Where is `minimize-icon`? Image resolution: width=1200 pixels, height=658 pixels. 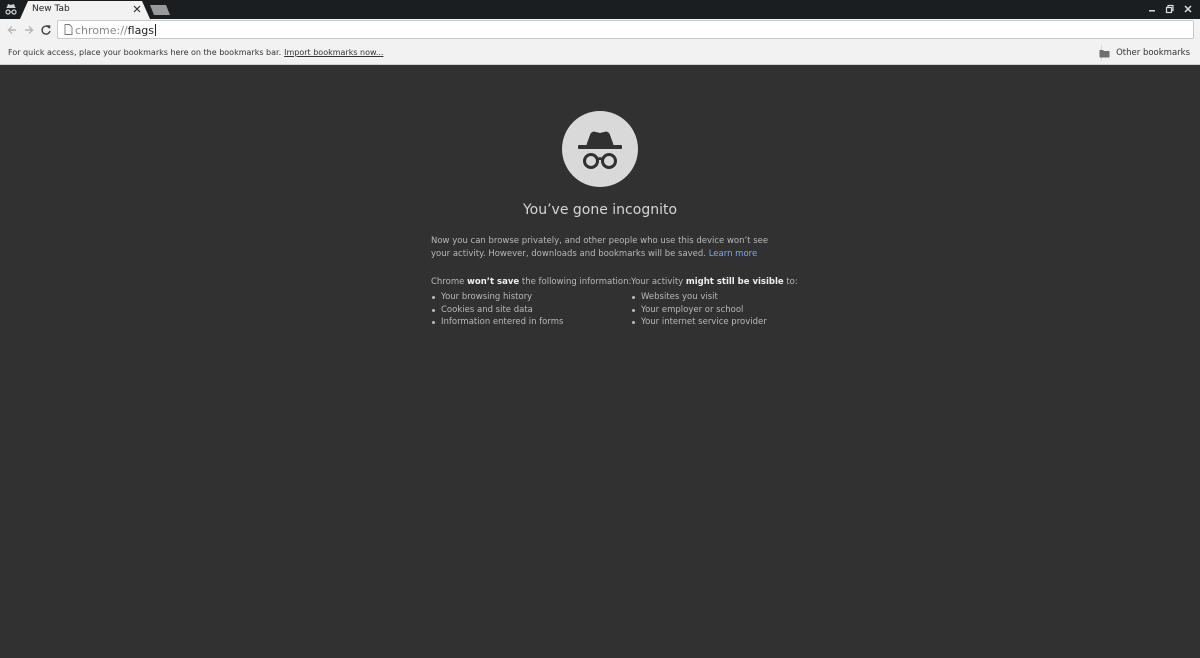 minimize-icon is located at coordinates (1152, 11).